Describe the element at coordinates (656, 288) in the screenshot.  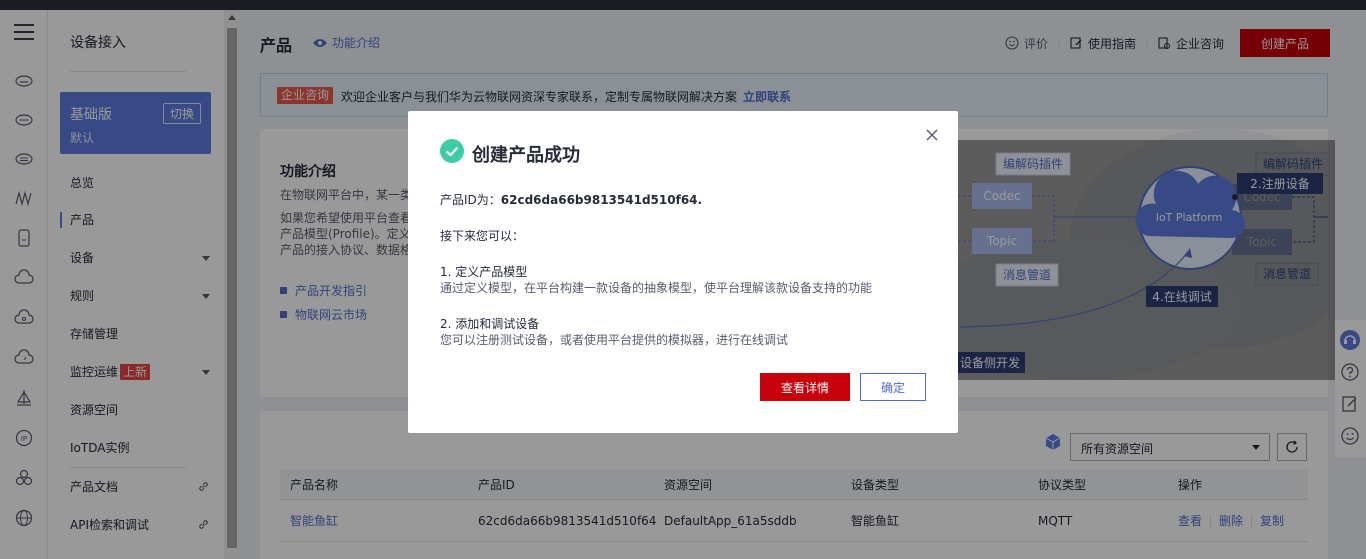
I see `step-define-model-desc: 通过定义模型，在平台构建一款设备的抽象模型，使平台理解该款设备支持的功能` at that location.